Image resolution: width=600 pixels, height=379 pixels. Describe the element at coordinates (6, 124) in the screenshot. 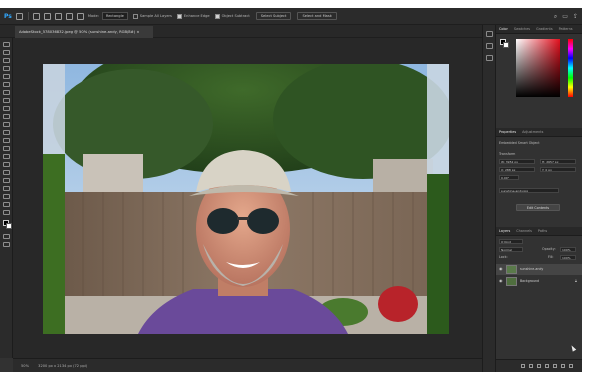

I see `history-brush-tool-icon` at that location.